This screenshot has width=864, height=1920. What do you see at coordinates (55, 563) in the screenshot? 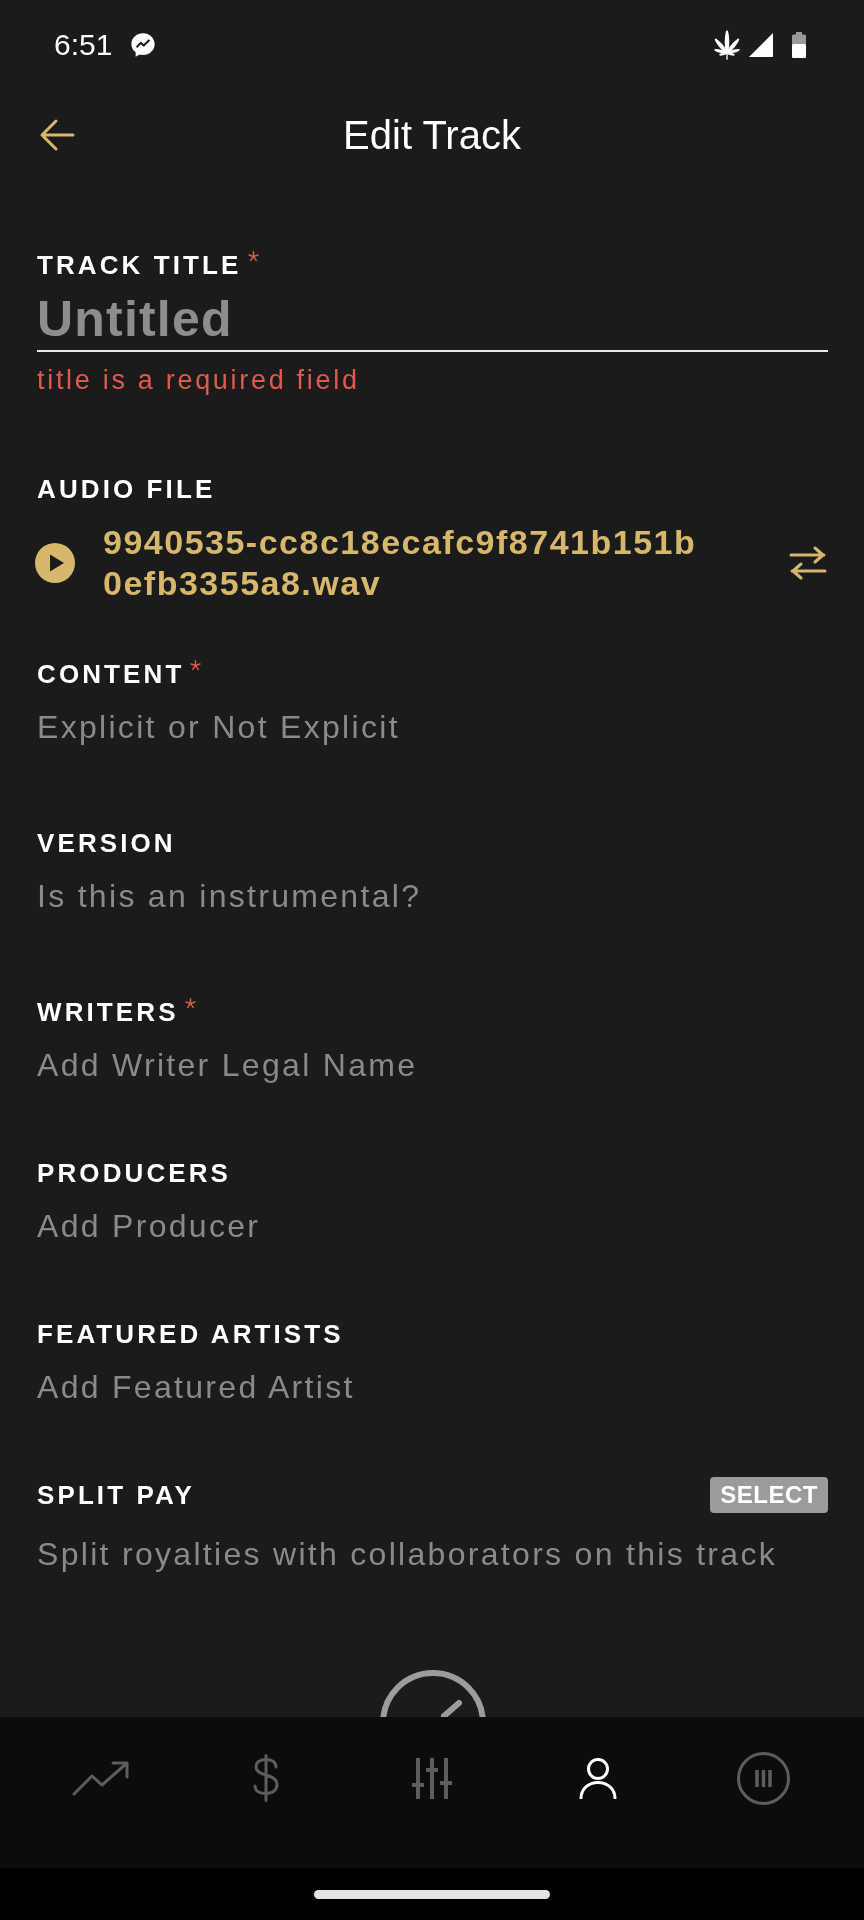
I see `play-icon` at bounding box center [55, 563].